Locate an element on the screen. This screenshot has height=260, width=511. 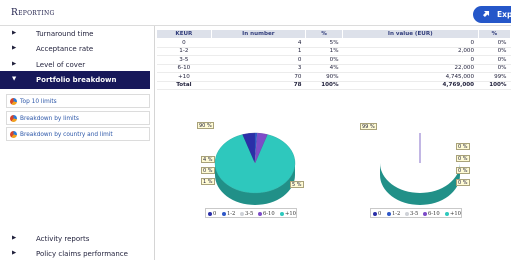
data-label: 1 % is located at coordinates (208, 181).